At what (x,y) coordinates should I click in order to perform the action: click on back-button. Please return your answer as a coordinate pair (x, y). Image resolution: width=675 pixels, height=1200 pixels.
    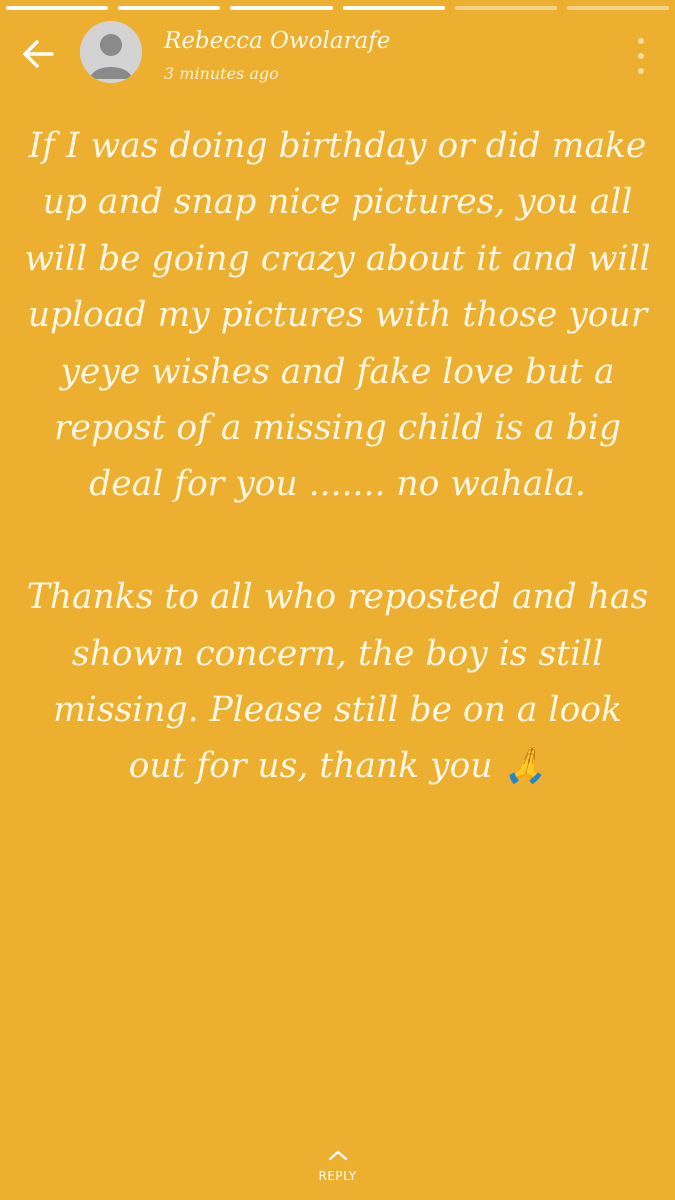
    Looking at the image, I should click on (38, 54).